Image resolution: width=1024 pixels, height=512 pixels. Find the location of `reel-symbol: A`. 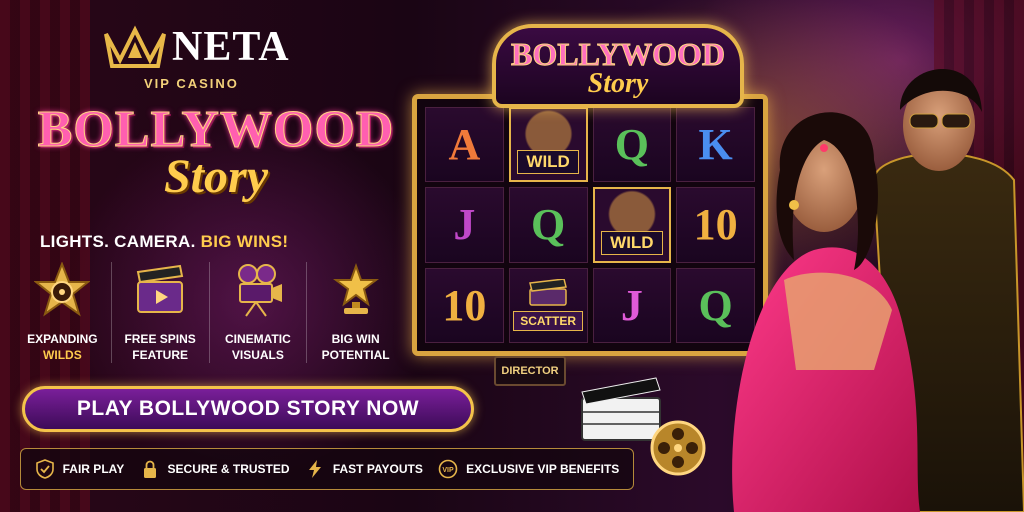

reel-symbol: A is located at coordinates (464, 145).